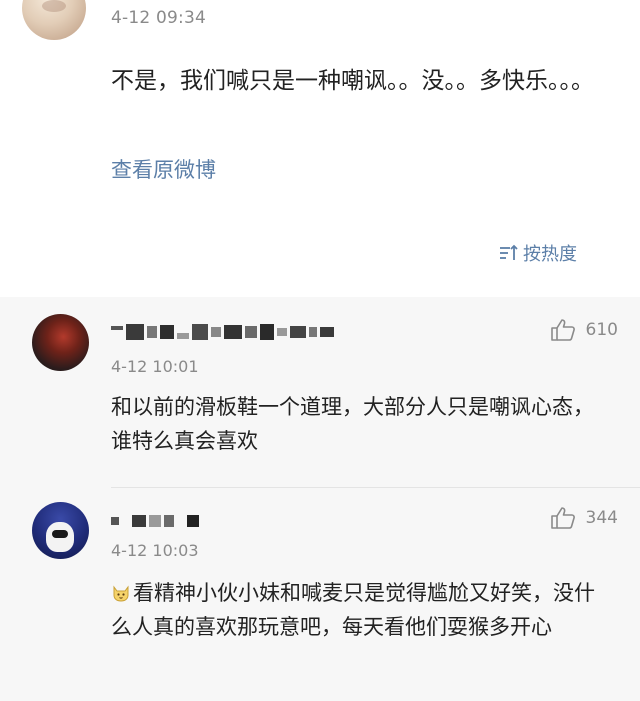 The width and height of the screenshot is (640, 701). I want to click on sort-icon, so click(509, 253).